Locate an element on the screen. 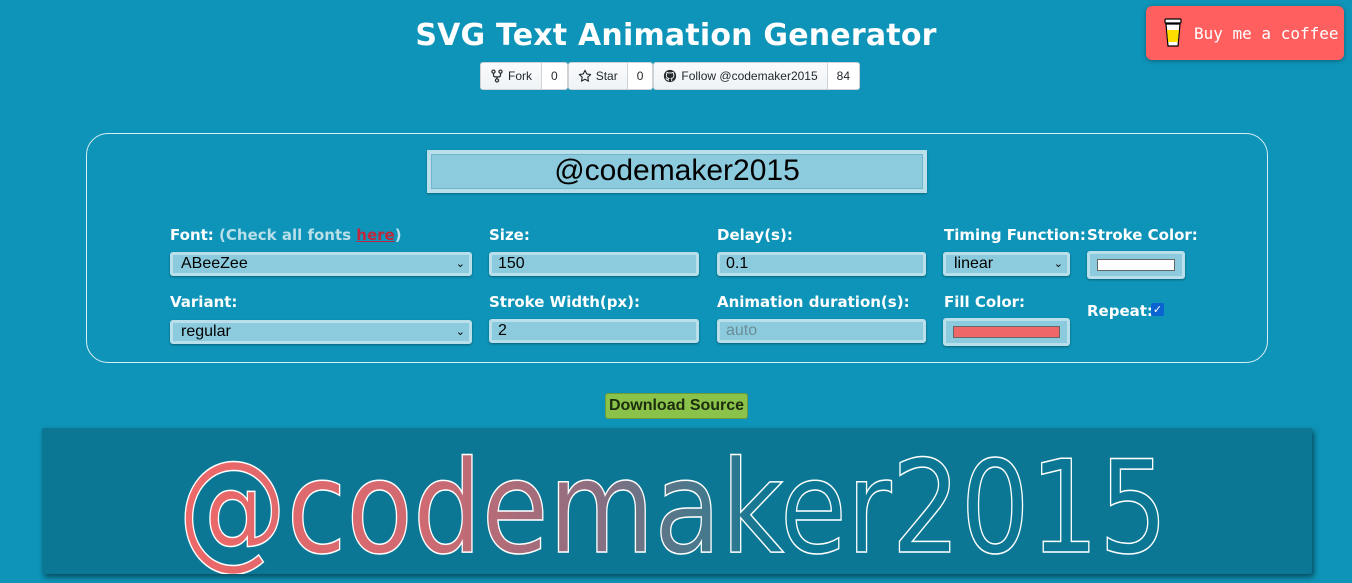 The height and width of the screenshot is (583, 1352). animation-duration-label: Animation duration(s): is located at coordinates (813, 302).